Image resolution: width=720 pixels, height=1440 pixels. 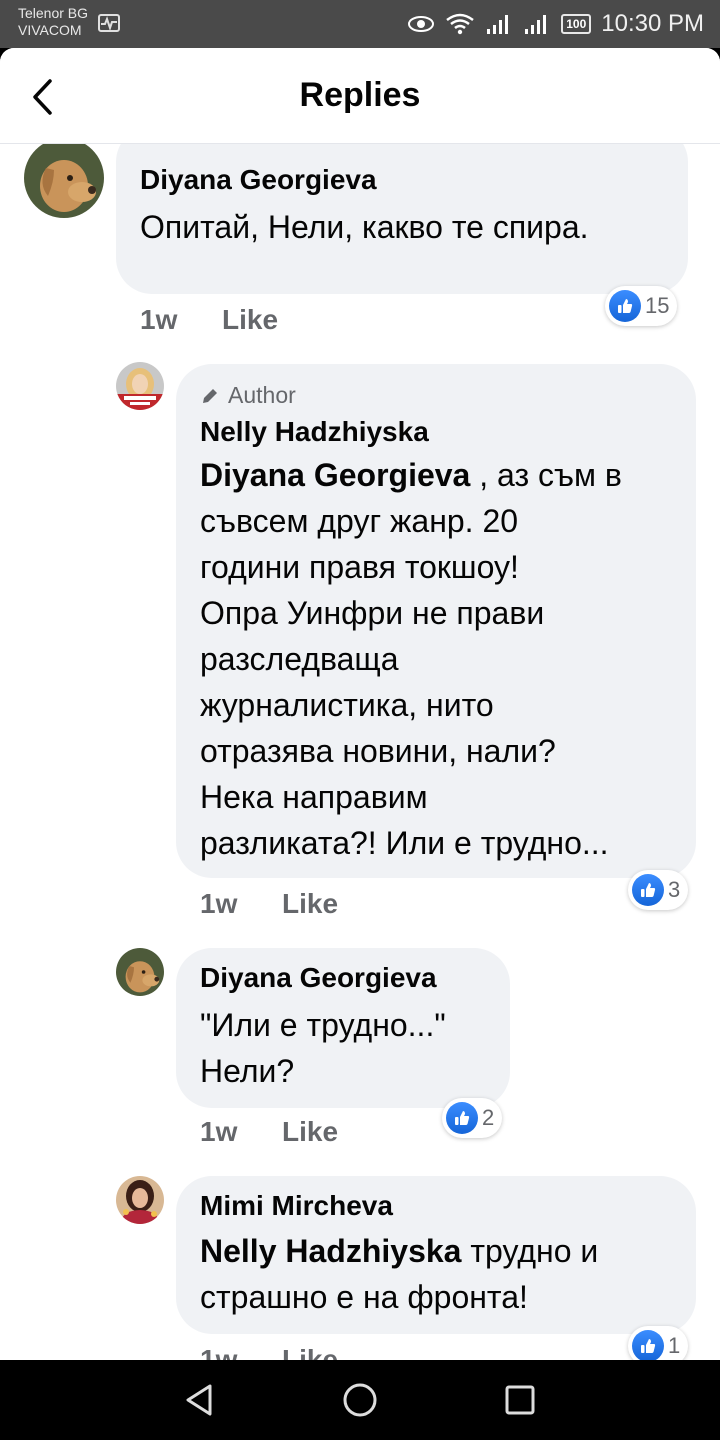 I want to click on reaction-badge: 3, so click(x=658, y=890).